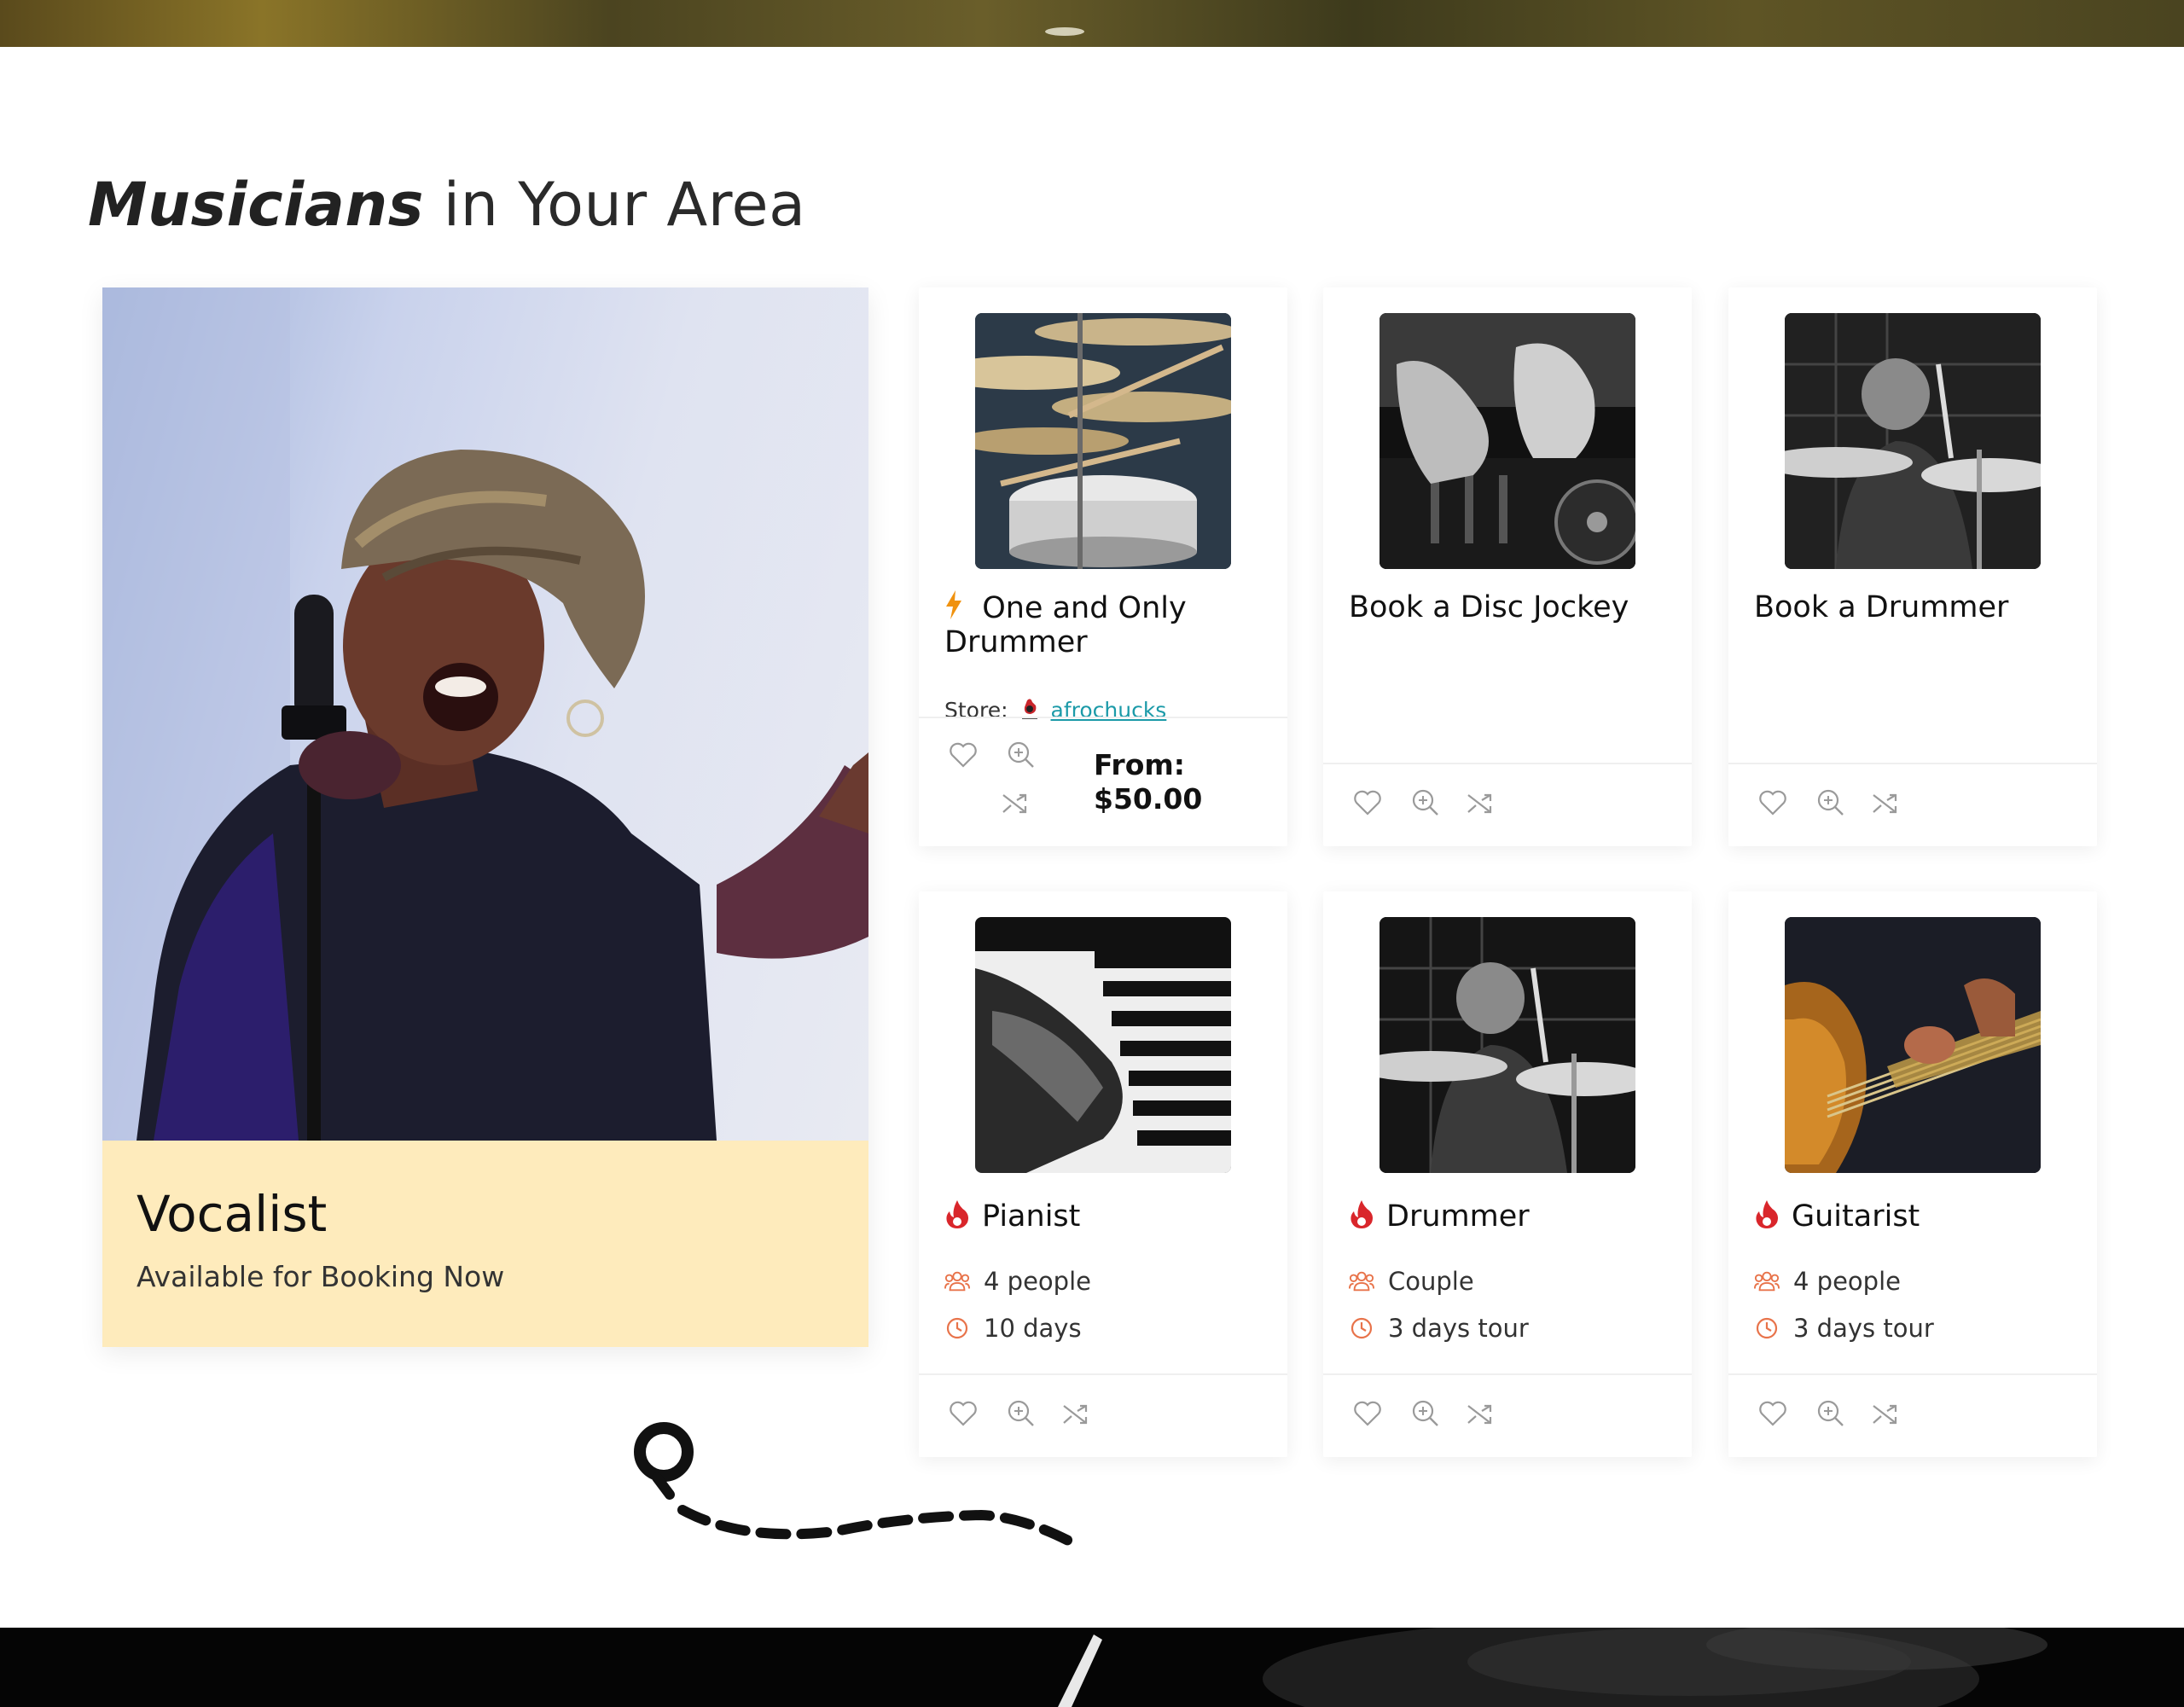 This screenshot has width=2184, height=1707. I want to click on price-value: $50.00, so click(1149, 799).